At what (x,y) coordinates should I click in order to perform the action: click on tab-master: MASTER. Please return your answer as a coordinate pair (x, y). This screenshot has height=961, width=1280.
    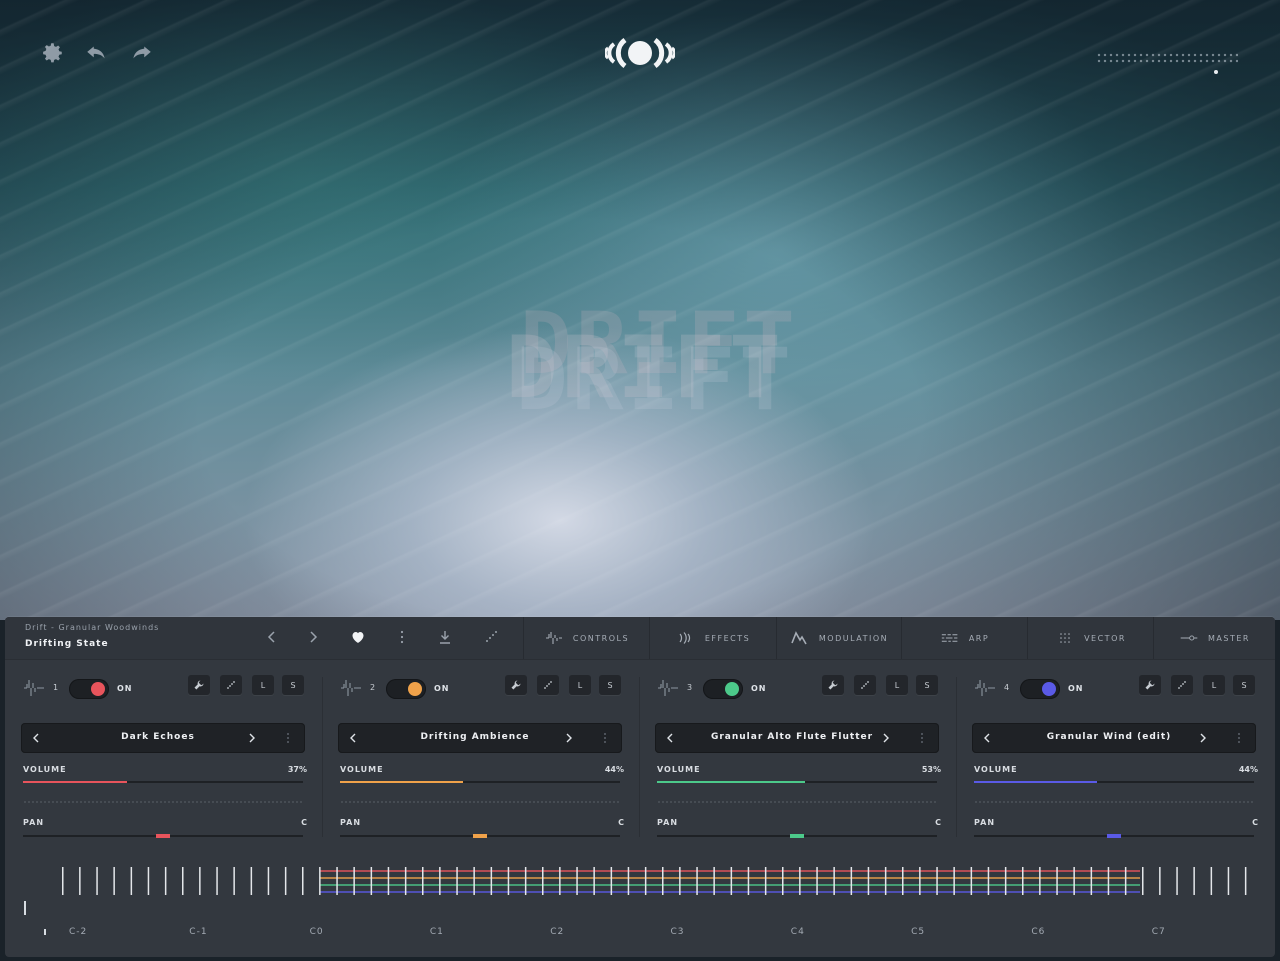
    Looking at the image, I should click on (1214, 638).